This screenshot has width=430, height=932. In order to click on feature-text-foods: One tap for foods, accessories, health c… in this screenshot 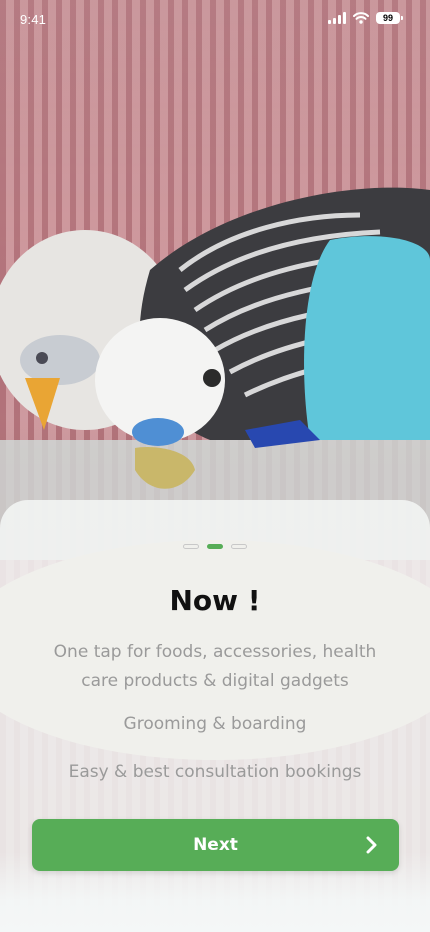, I will do `click(215, 666)`.